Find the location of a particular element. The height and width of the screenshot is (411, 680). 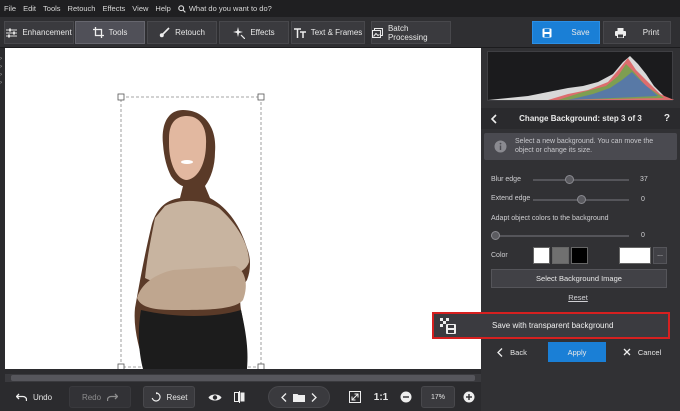

extend-edge-label: Extend edge is located at coordinates (511, 198).